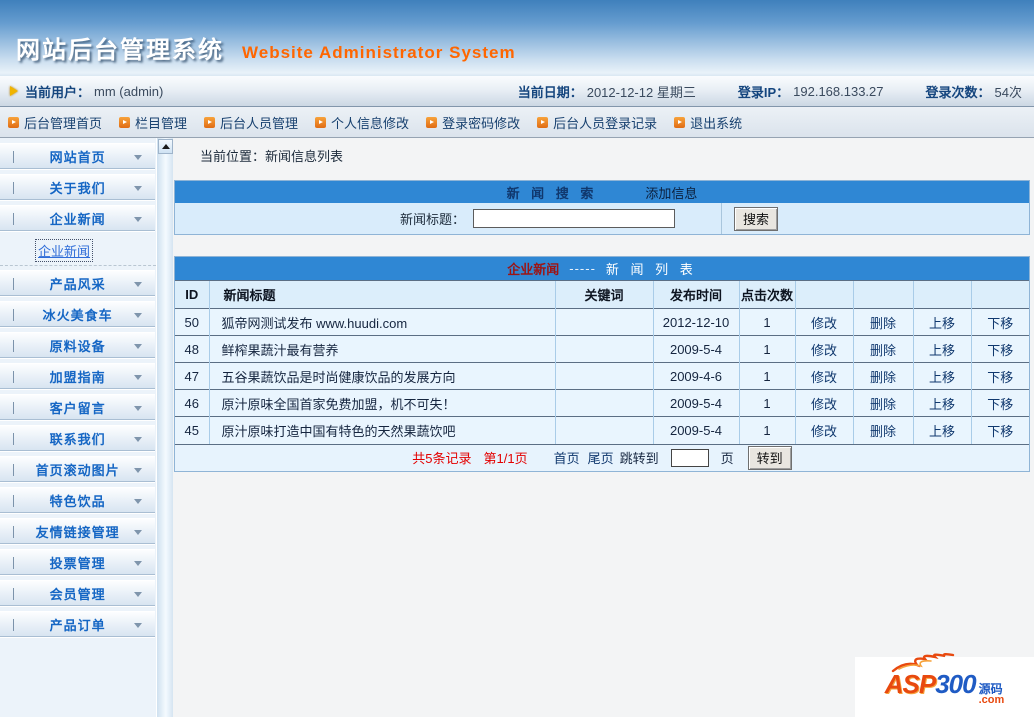  I want to click on sidebar-menu-button: 加盟指南, so click(78, 376).